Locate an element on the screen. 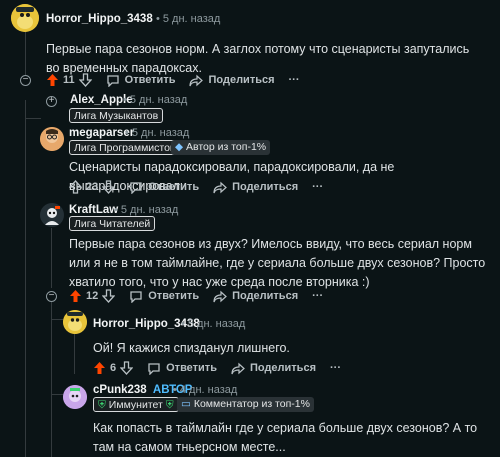  flair-label: Иммунитет is located at coordinates (135, 405).